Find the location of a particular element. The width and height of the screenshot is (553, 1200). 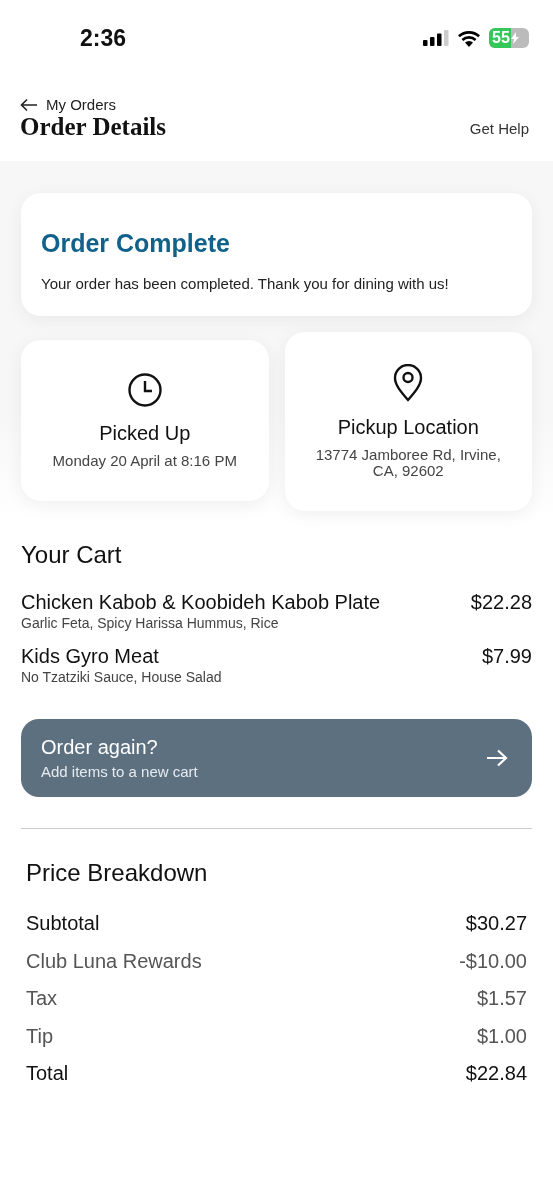

info-title: Picked Up is located at coordinates (145, 433).